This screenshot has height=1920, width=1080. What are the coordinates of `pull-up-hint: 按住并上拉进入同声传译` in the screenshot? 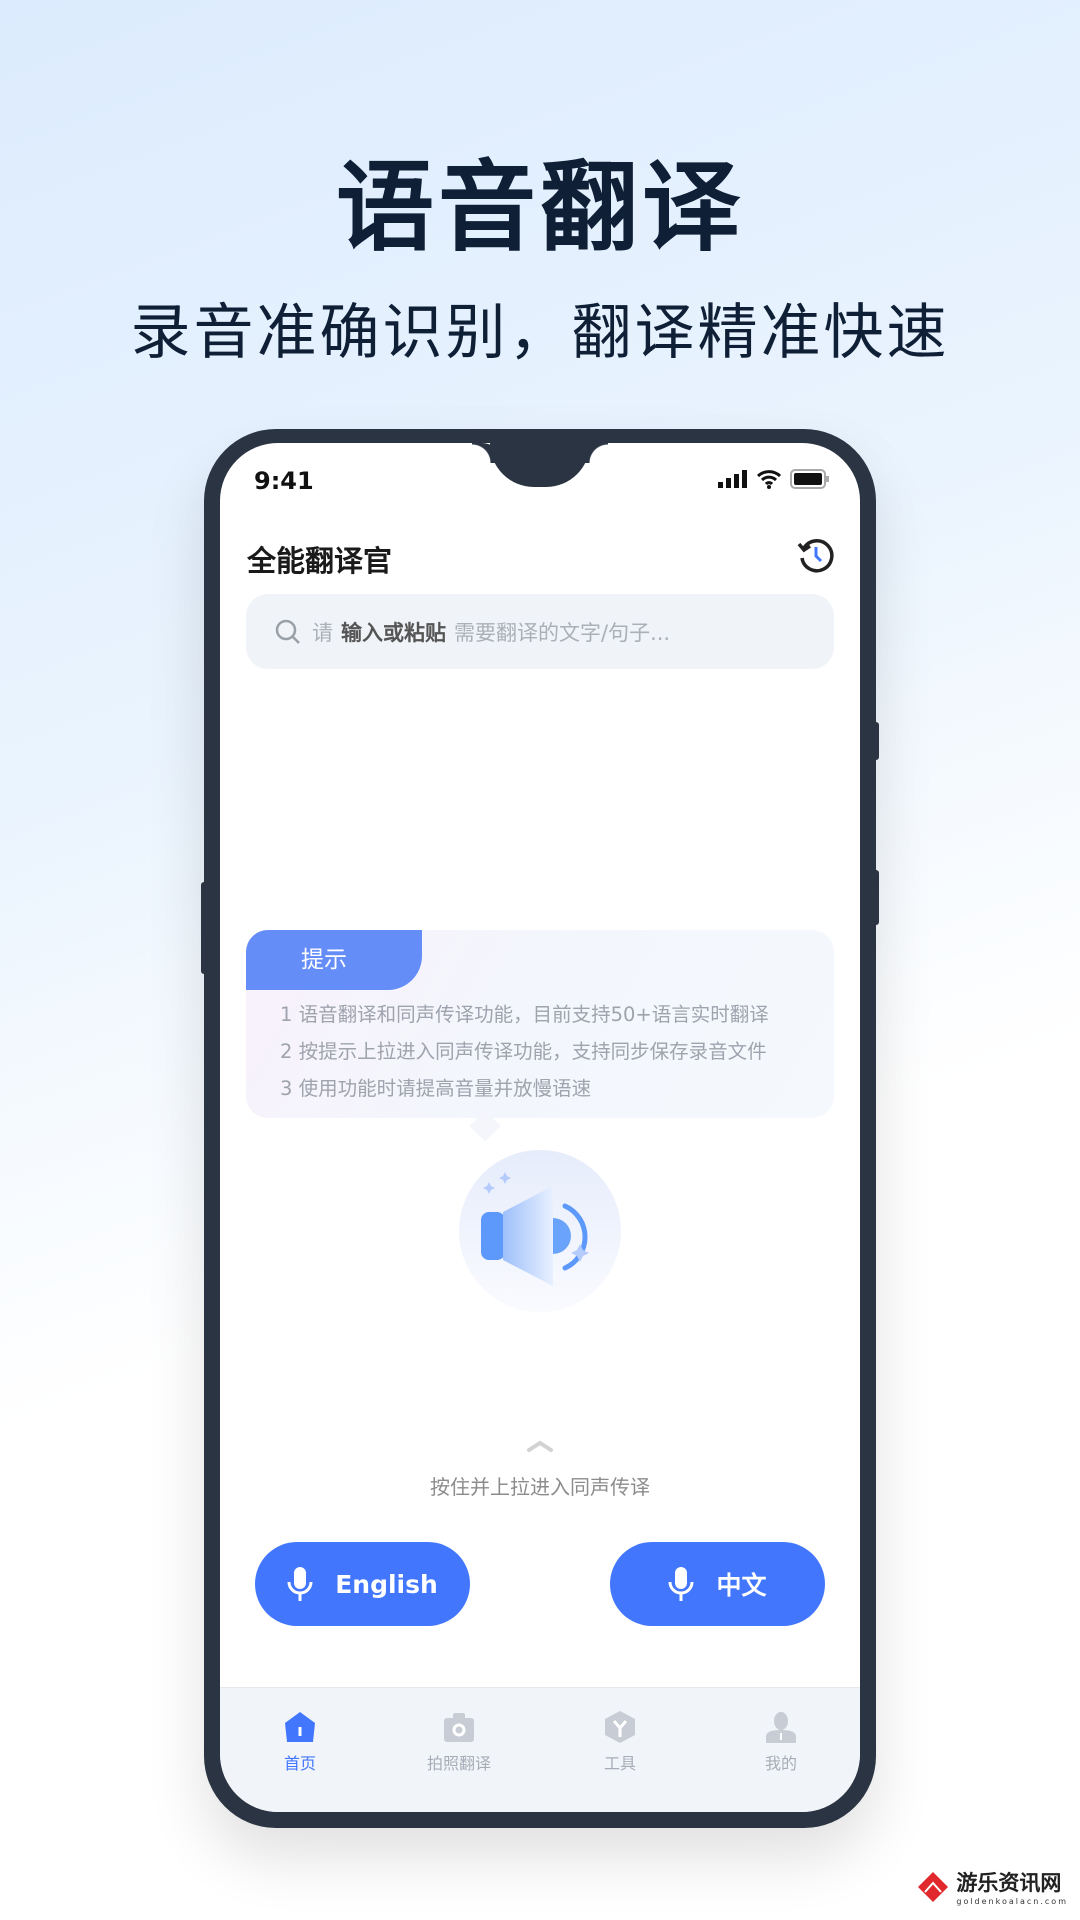 It's located at (540, 1487).